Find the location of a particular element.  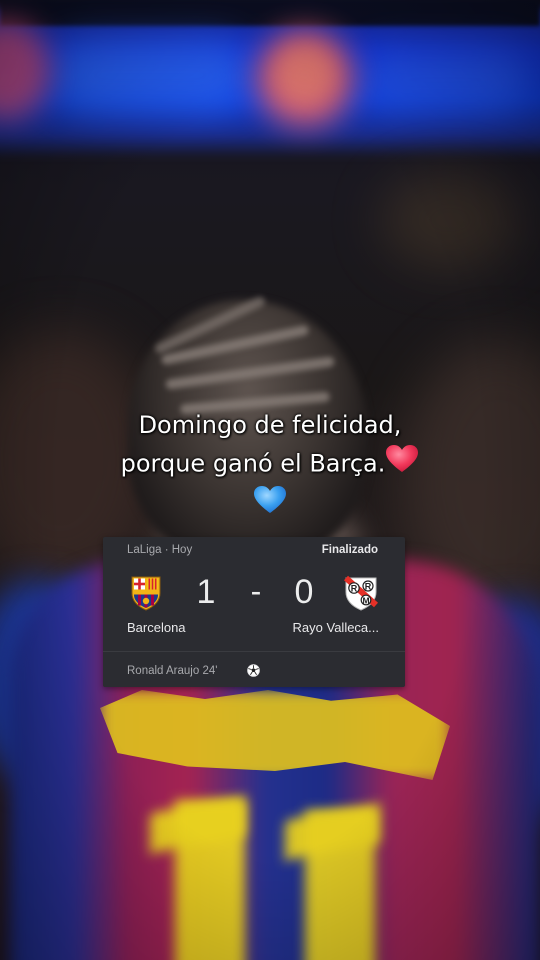

rayo-vallecano-crest-icon: R R M is located at coordinates (361, 593).